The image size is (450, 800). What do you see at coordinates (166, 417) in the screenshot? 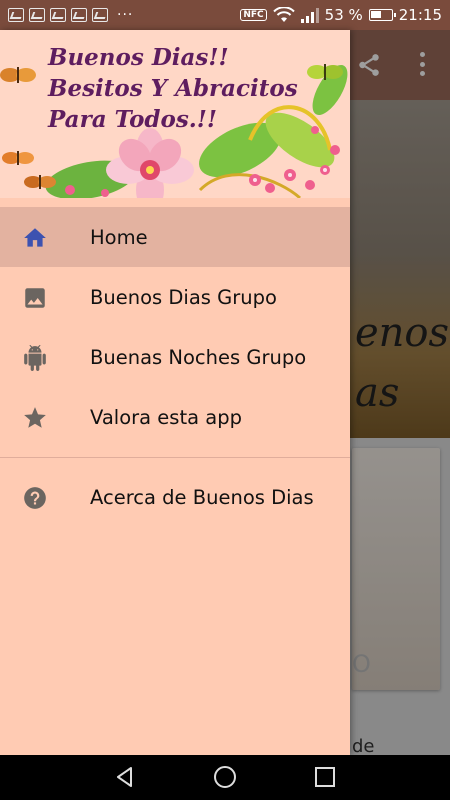
I see `drawer-item-label: Valora esta app` at bounding box center [166, 417].